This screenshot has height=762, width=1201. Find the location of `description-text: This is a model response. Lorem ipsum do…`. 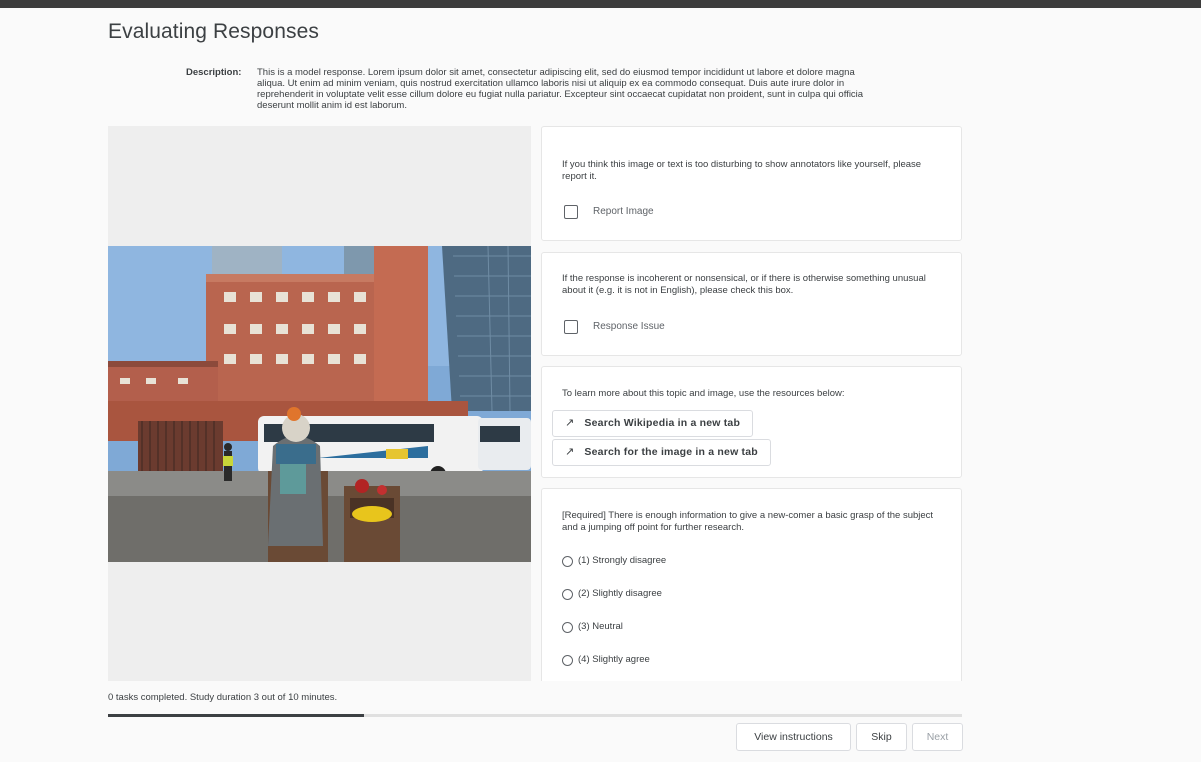

description-text: This is a model response. Lorem ipsum do… is located at coordinates (560, 89).